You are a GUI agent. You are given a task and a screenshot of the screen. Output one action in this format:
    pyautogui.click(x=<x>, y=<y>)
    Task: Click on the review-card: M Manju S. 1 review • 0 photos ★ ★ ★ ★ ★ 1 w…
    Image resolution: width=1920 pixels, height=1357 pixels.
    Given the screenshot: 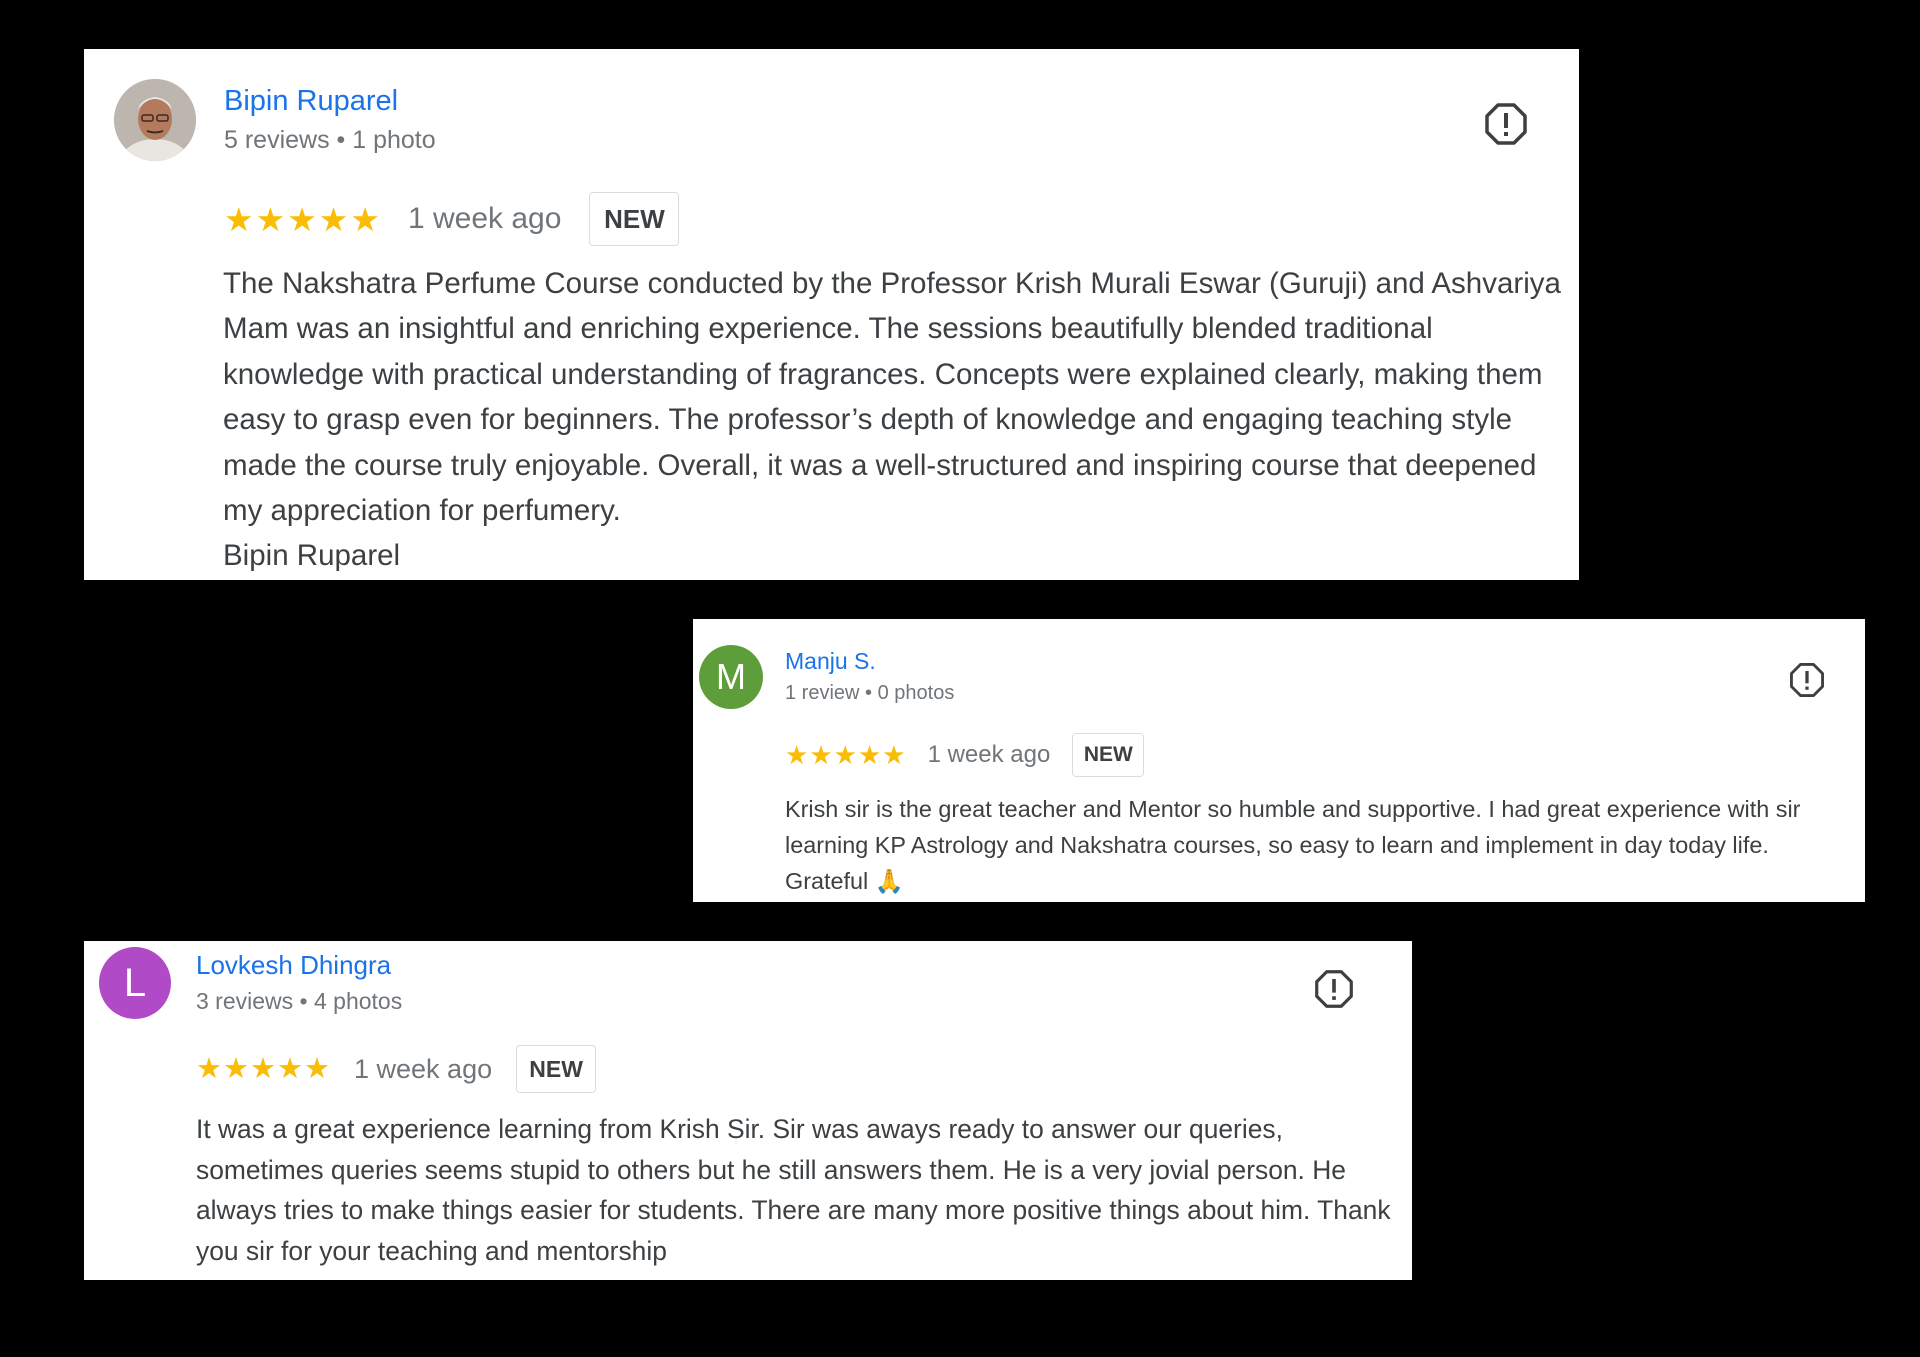 What is the action you would take?
    pyautogui.click(x=1279, y=760)
    